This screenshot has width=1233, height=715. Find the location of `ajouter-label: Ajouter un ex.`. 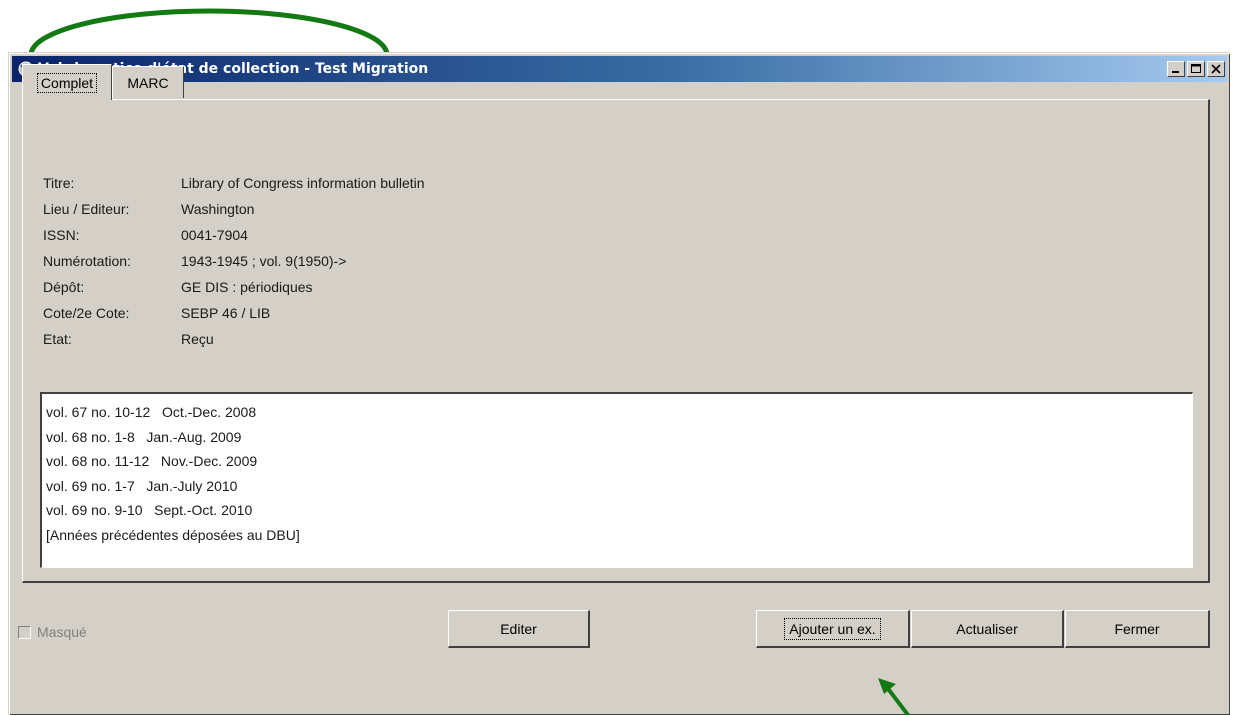

ajouter-label: Ajouter un ex. is located at coordinates (832, 628).